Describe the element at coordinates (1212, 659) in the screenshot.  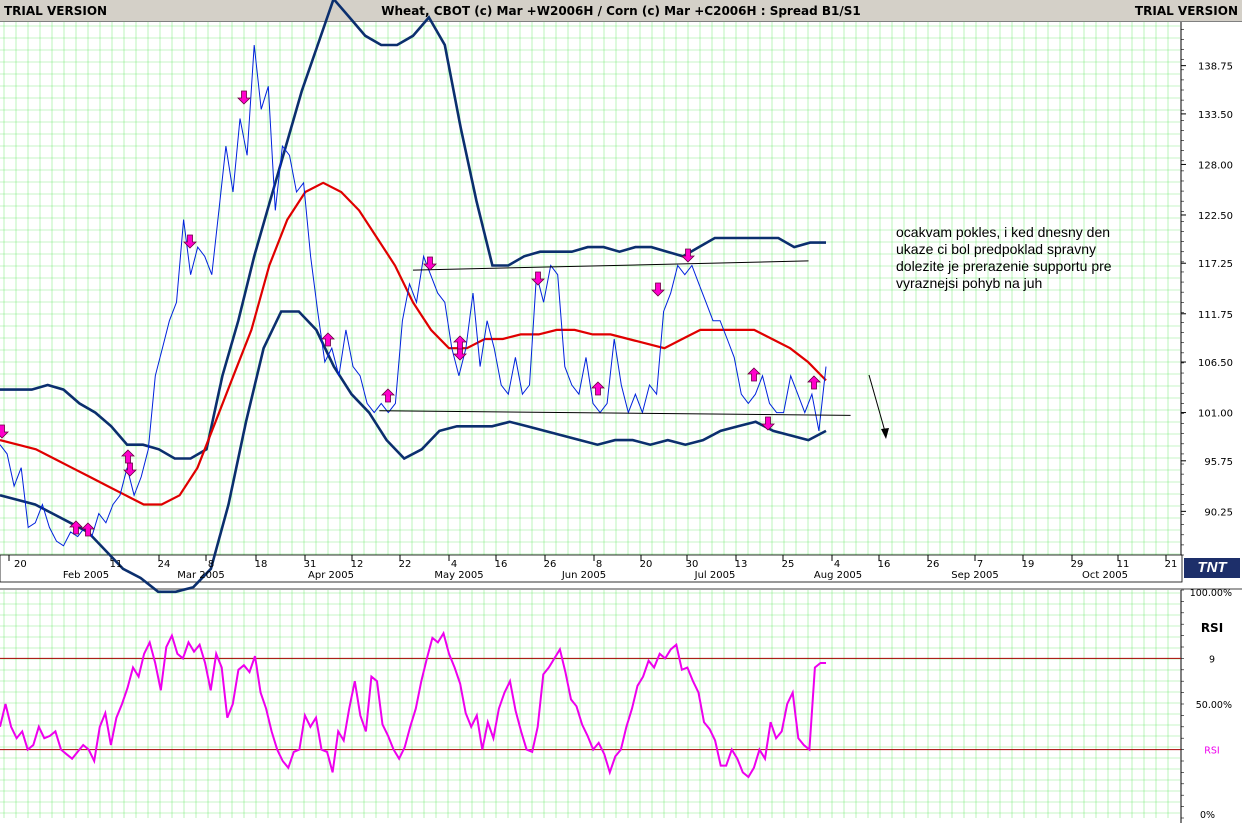
I see `rsi-tick-label: 9` at that location.